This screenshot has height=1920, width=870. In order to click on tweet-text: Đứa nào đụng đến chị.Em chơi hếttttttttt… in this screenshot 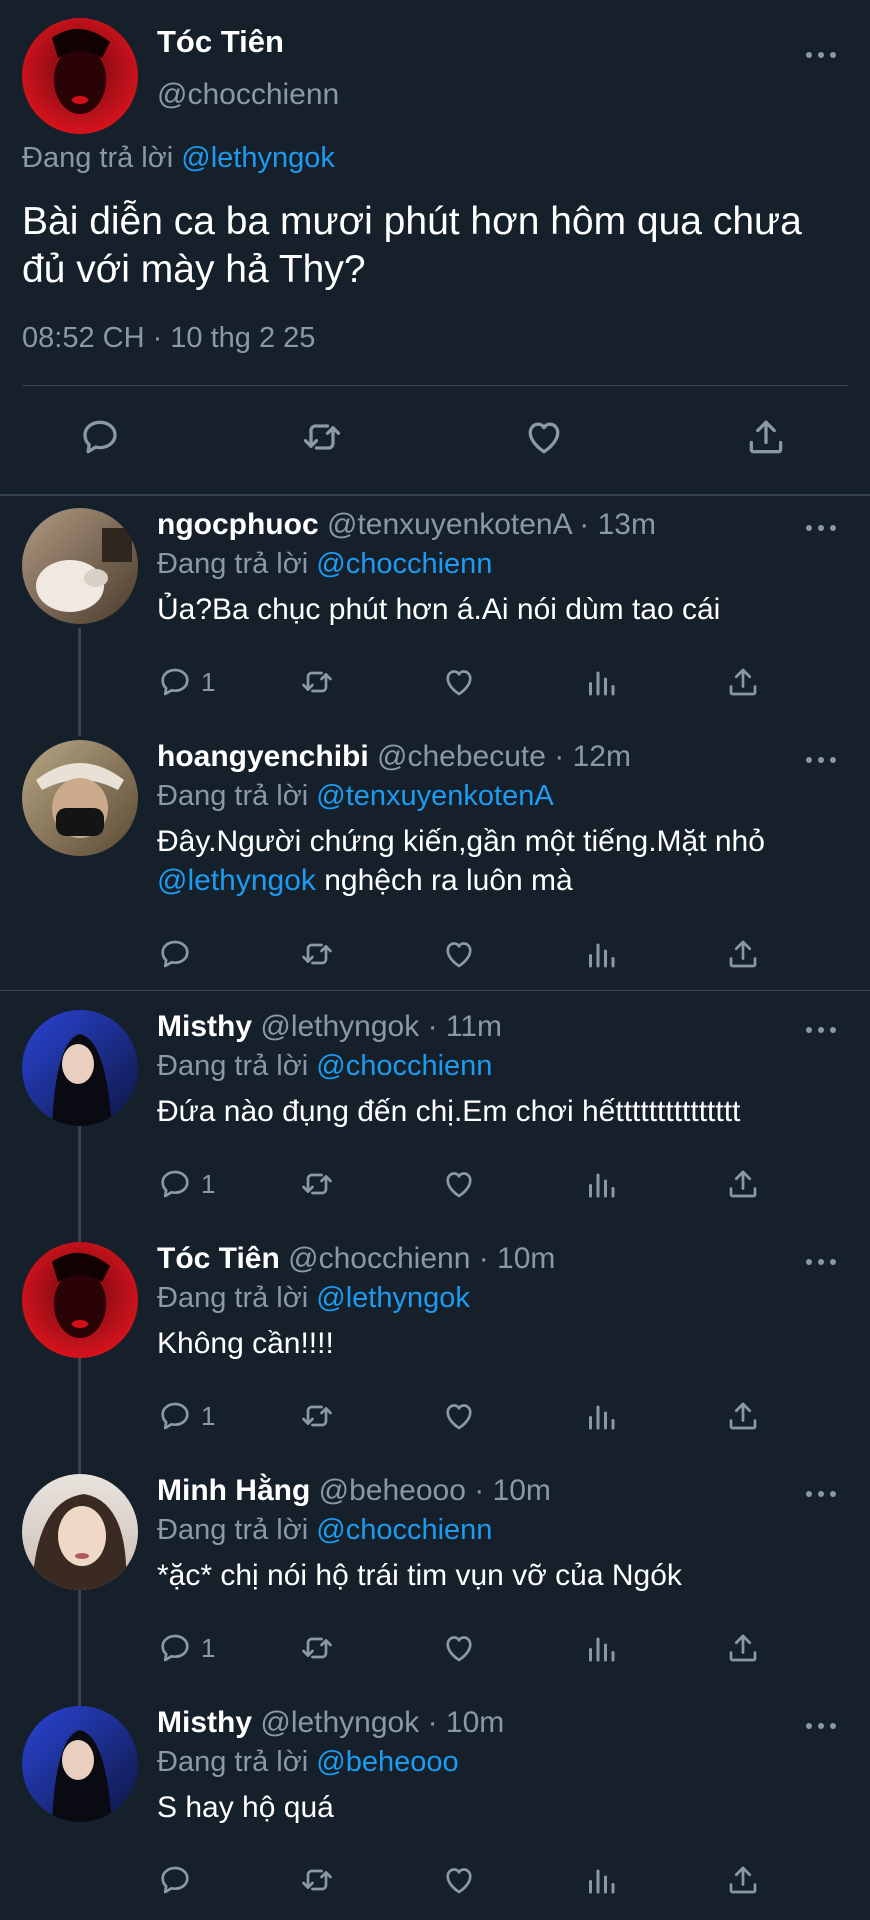, I will do `click(449, 1111)`.